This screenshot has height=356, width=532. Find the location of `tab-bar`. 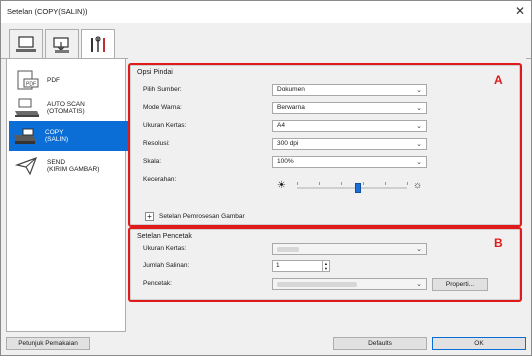

tab-bar is located at coordinates (266, 41).